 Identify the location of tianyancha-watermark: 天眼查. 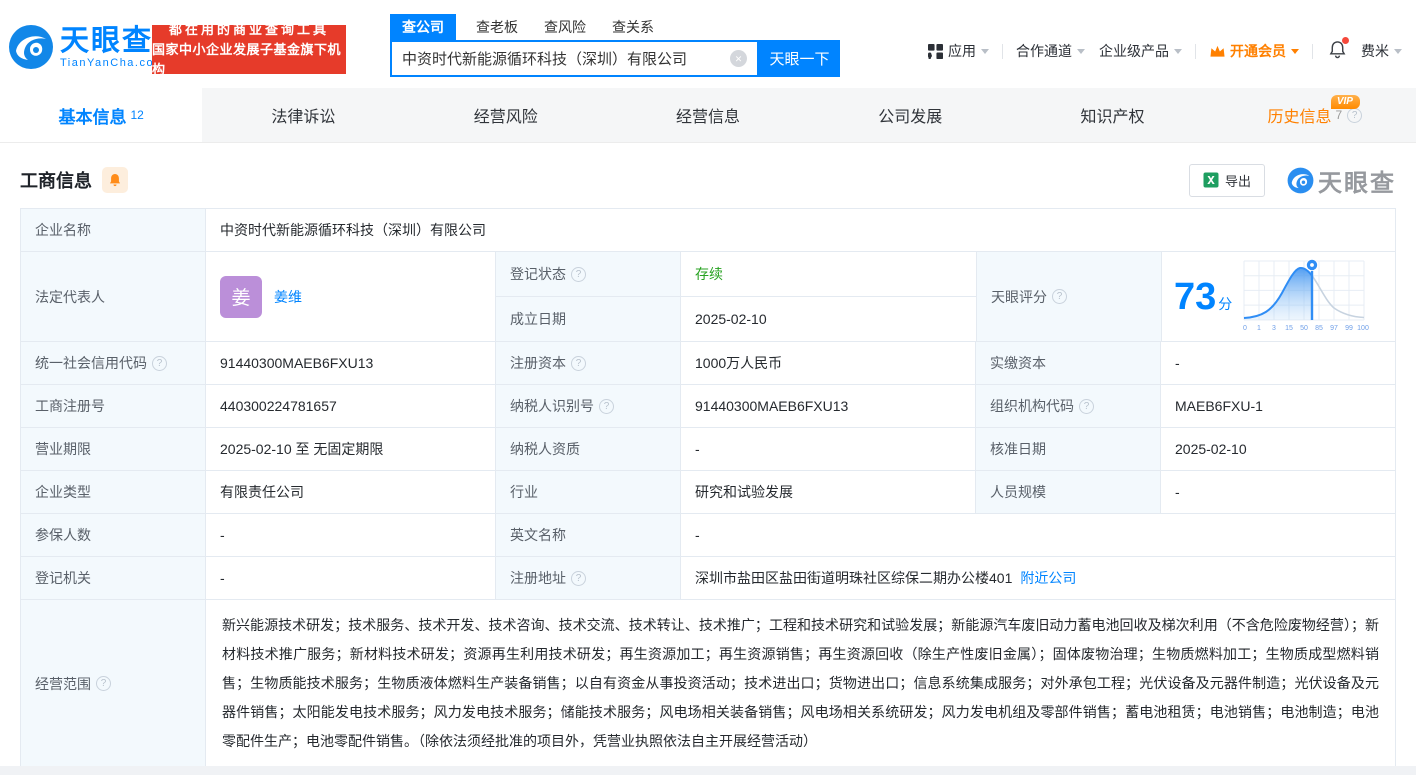
(1341, 180).